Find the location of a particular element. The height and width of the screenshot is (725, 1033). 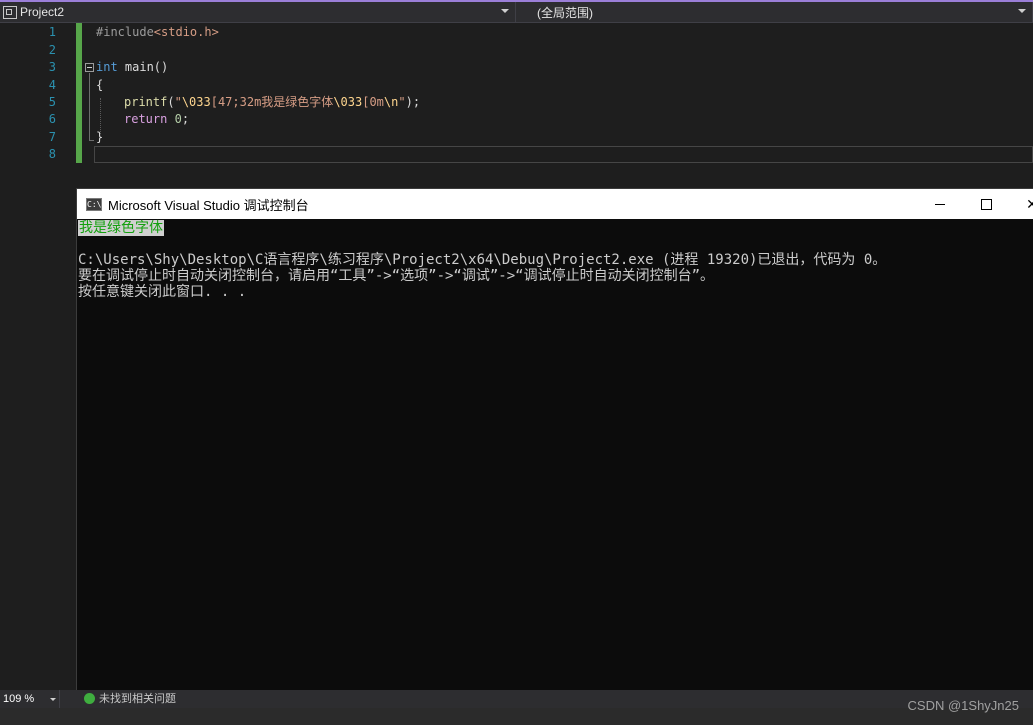

code-line-3: int main() is located at coordinates (132, 67).